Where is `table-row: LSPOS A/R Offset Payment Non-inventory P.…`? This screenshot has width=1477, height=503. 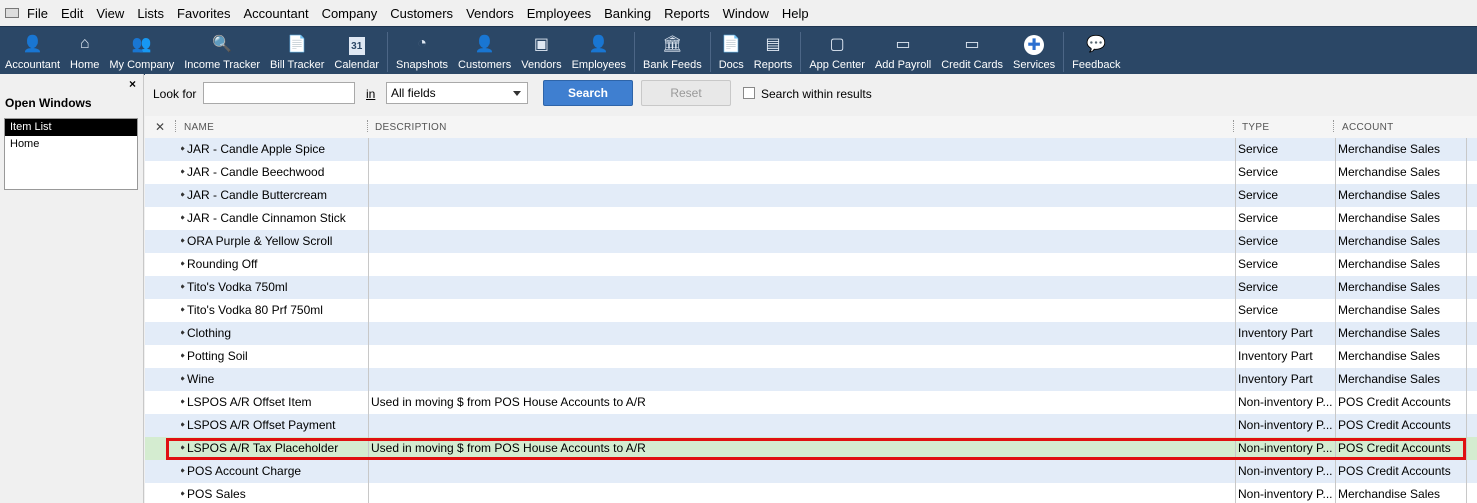 table-row: LSPOS A/R Offset Payment Non-inventory P.… is located at coordinates (811, 425).